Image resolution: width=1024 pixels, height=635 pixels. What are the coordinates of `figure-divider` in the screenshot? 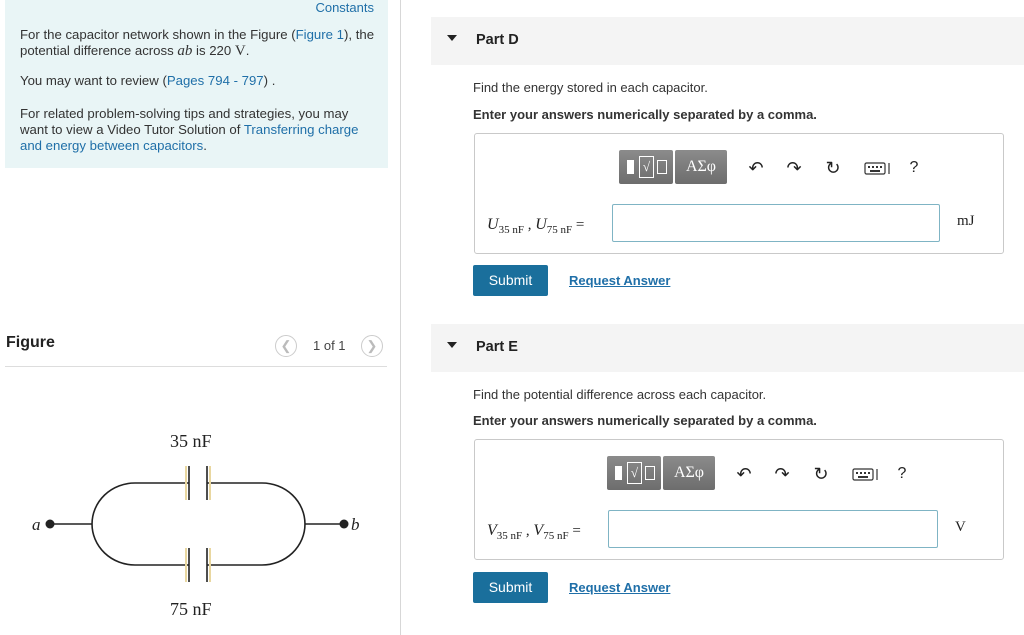 It's located at (196, 366).